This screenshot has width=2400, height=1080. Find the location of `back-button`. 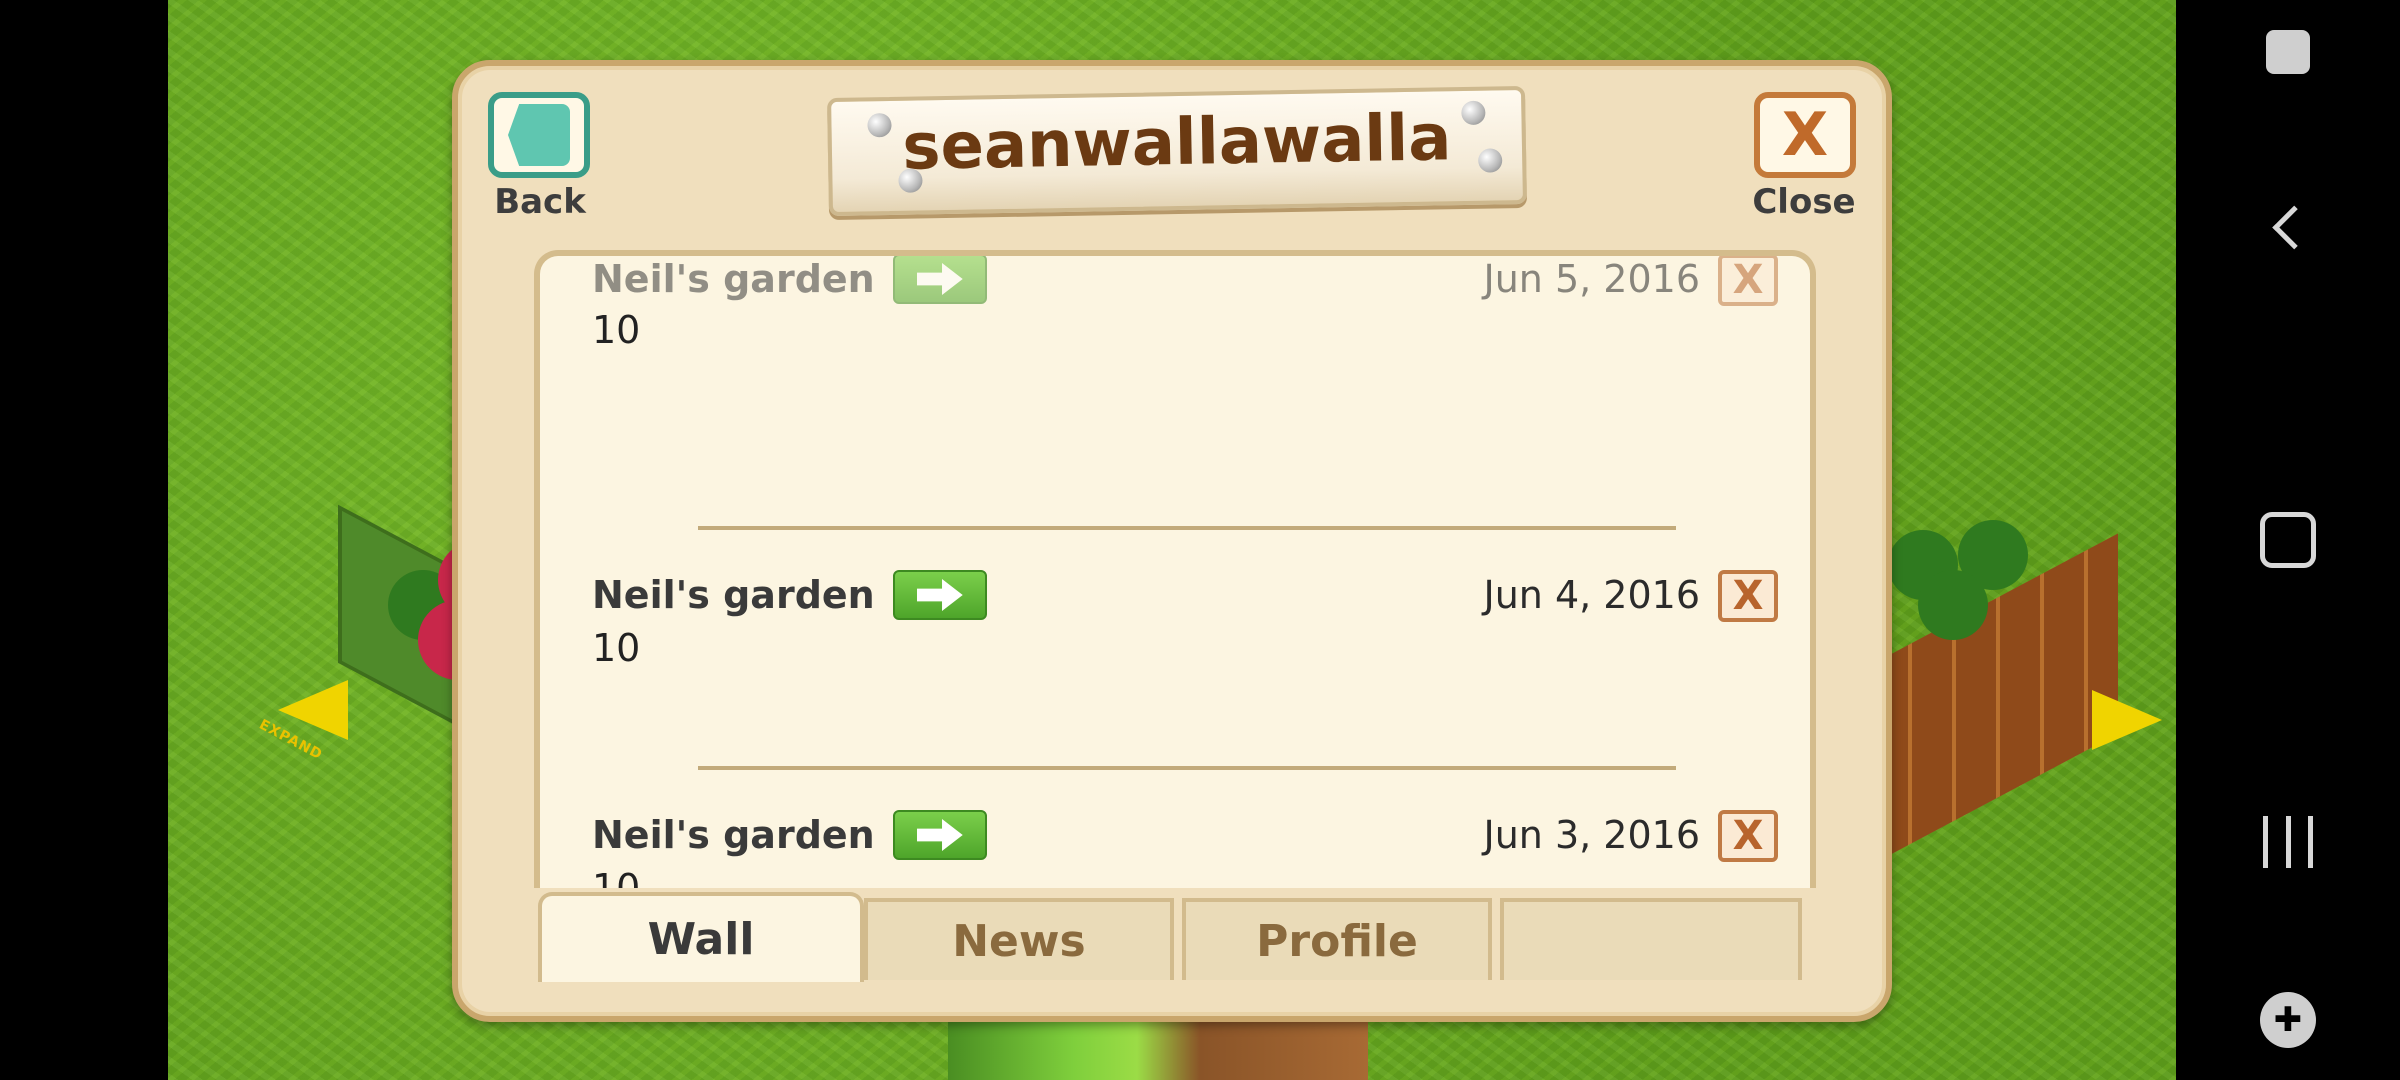

back-button is located at coordinates (539, 135).